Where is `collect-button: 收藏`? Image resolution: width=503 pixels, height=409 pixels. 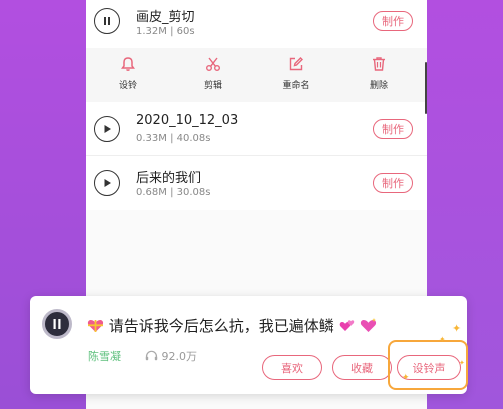 collect-button: 收藏 is located at coordinates (362, 367).